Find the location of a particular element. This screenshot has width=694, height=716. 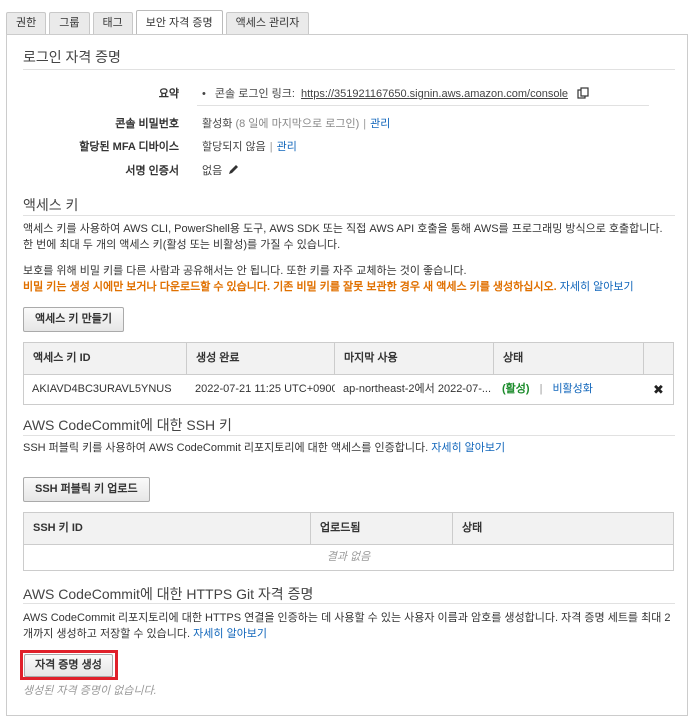

tab-bar: 권한 그룹 태그 보안 자격 증명 액세스 관리자 is located at coordinates (159, 22).